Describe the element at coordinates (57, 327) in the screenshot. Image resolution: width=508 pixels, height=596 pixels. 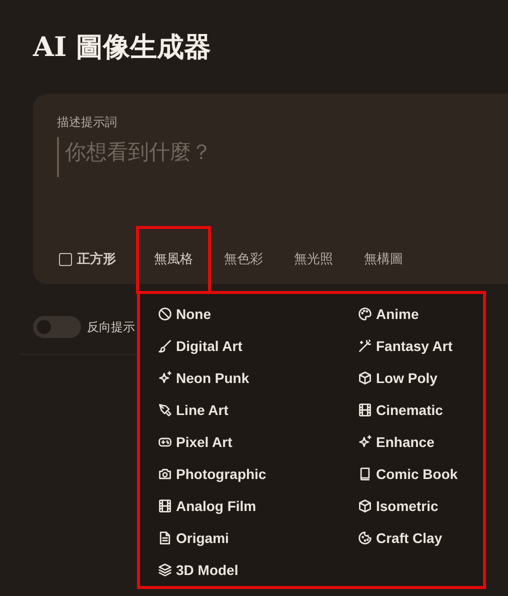
I see `toggle-switch` at that location.